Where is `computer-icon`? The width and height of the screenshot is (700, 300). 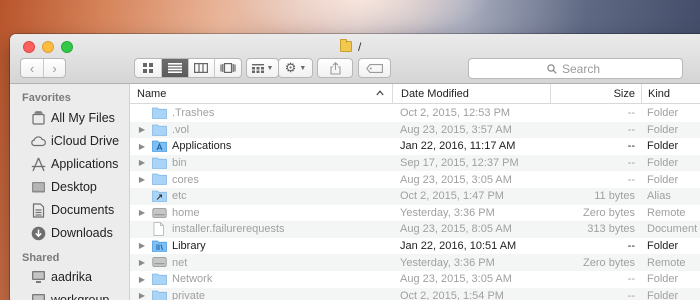
computer-icon is located at coordinates (38, 277).